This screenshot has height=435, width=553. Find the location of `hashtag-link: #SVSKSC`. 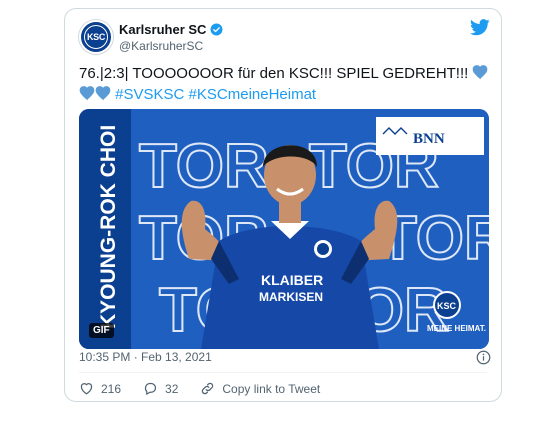

hashtag-link: #SVSKSC is located at coordinates (149, 94).